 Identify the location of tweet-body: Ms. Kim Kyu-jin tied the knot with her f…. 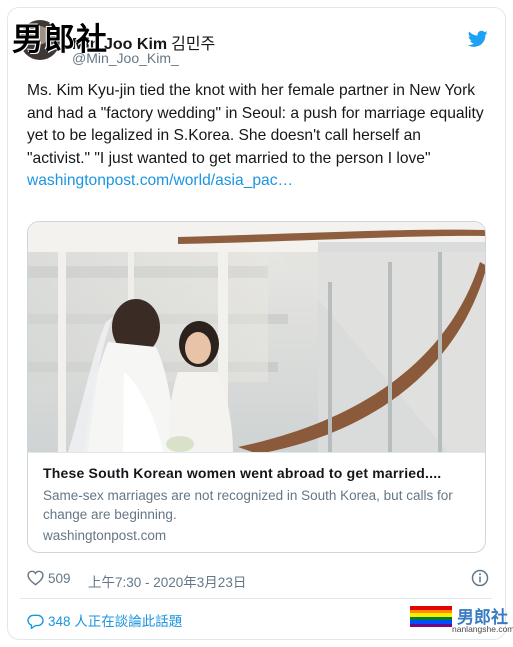
(255, 124).